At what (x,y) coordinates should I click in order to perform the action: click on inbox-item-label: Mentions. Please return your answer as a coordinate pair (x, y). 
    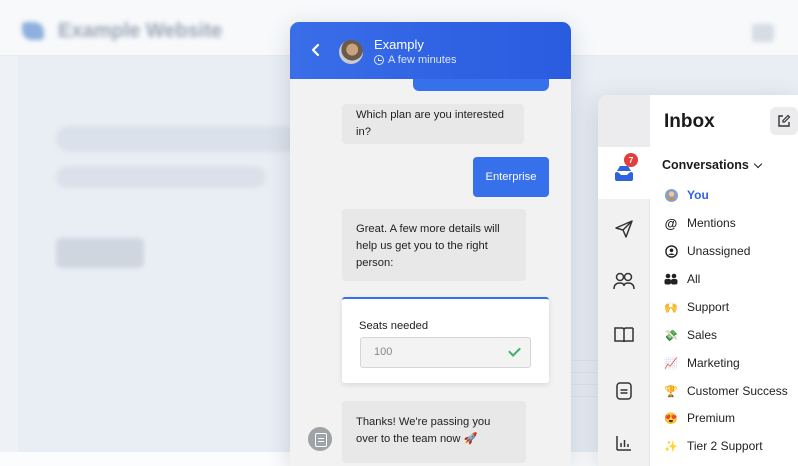
    Looking at the image, I should click on (711, 223).